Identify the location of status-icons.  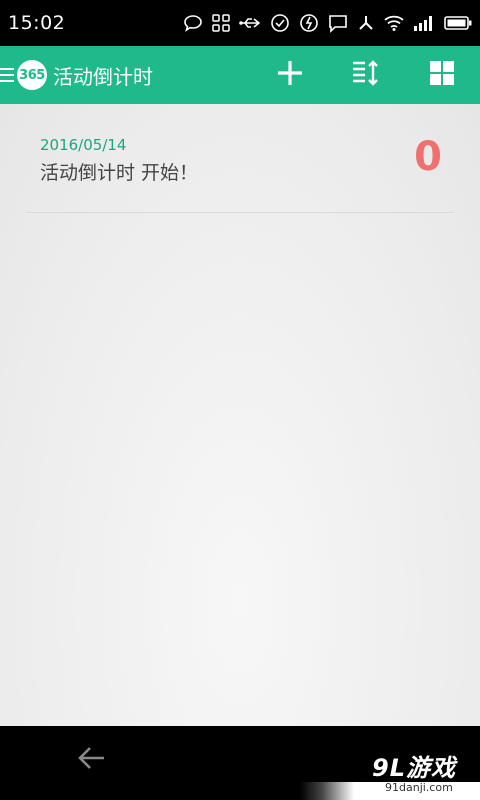
(327, 23).